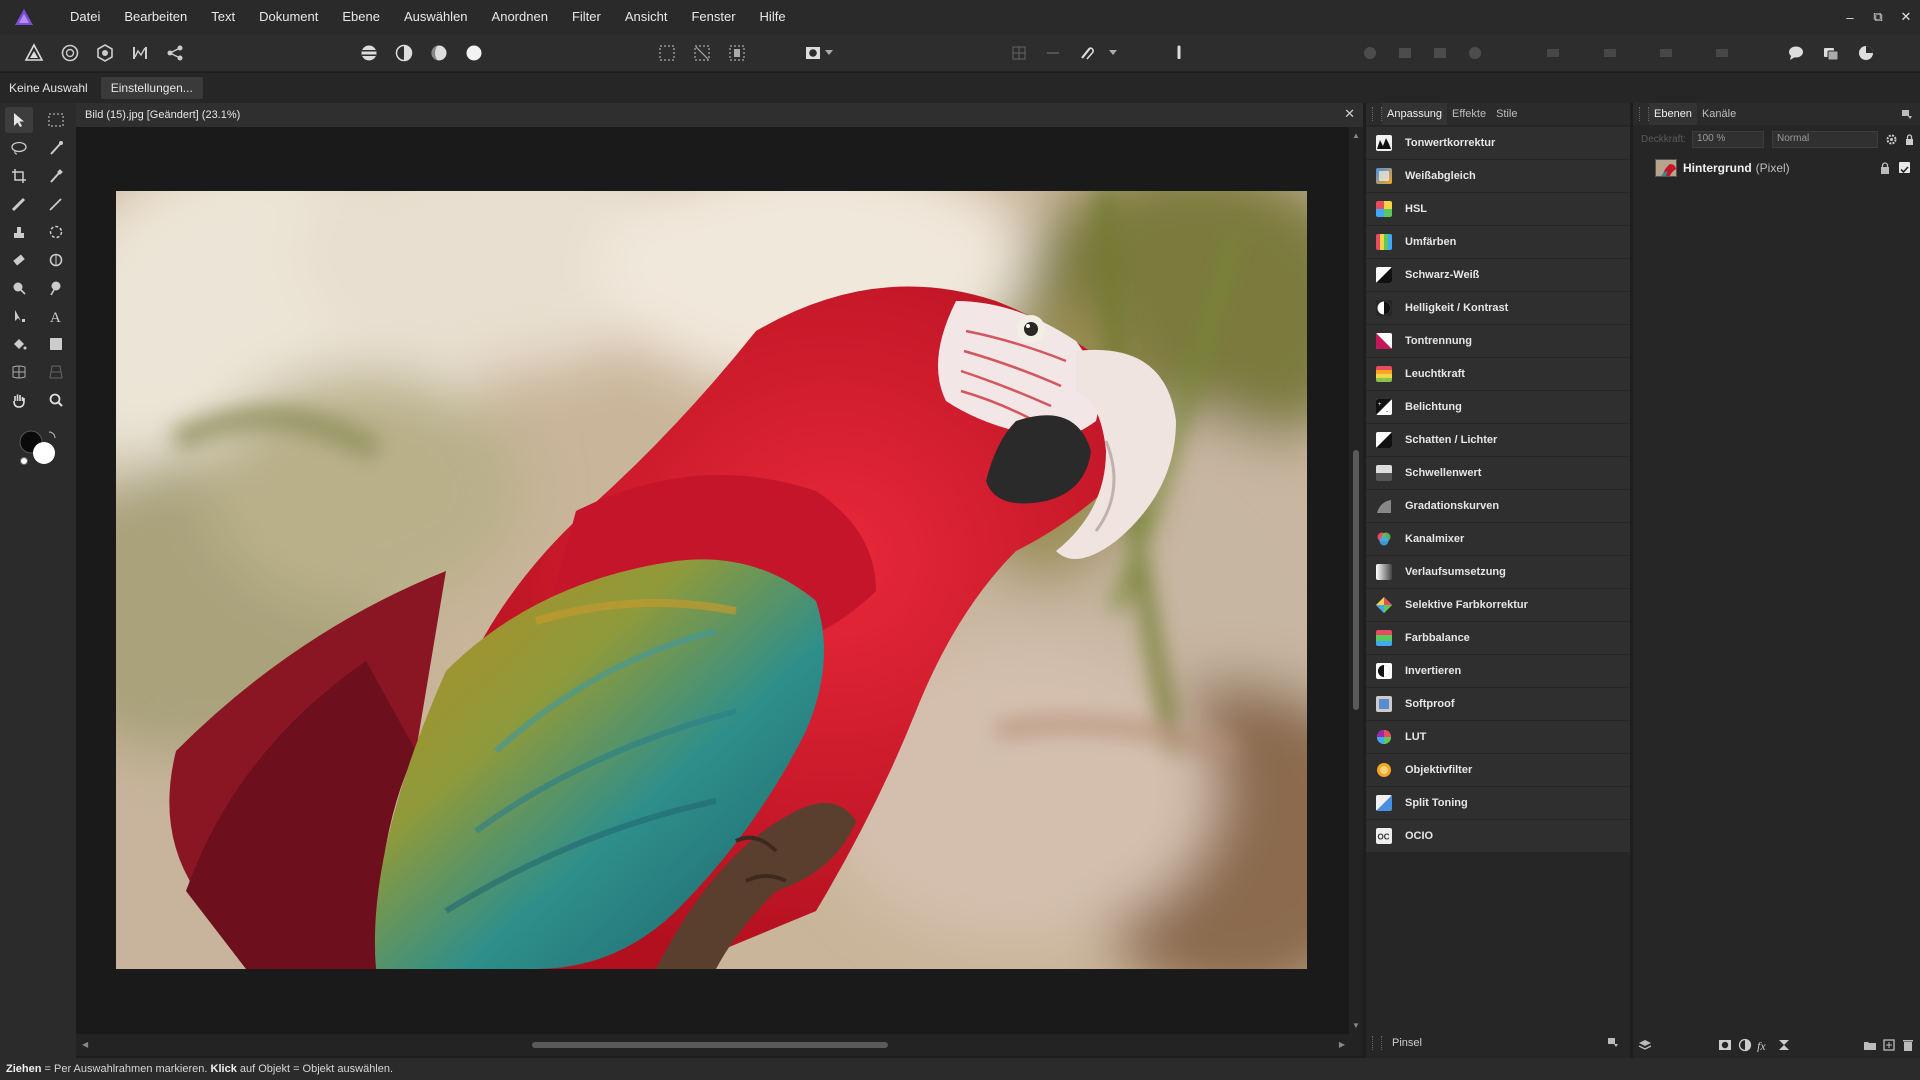 The width and height of the screenshot is (1920, 1080). What do you see at coordinates (70, 53) in the screenshot?
I see `liquify-persona-icon` at bounding box center [70, 53].